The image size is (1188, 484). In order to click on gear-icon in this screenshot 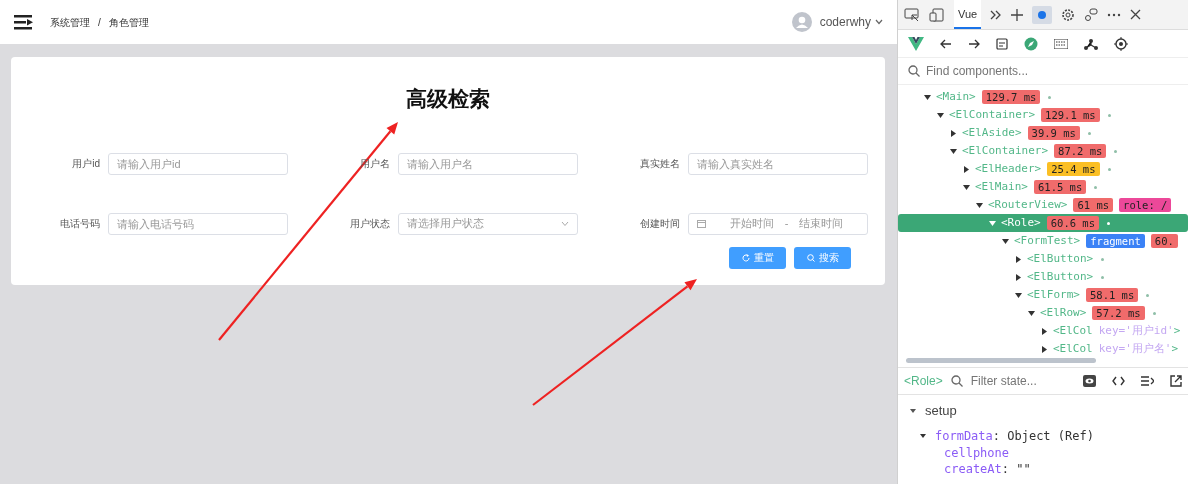, I will do `click(1068, 14)`.